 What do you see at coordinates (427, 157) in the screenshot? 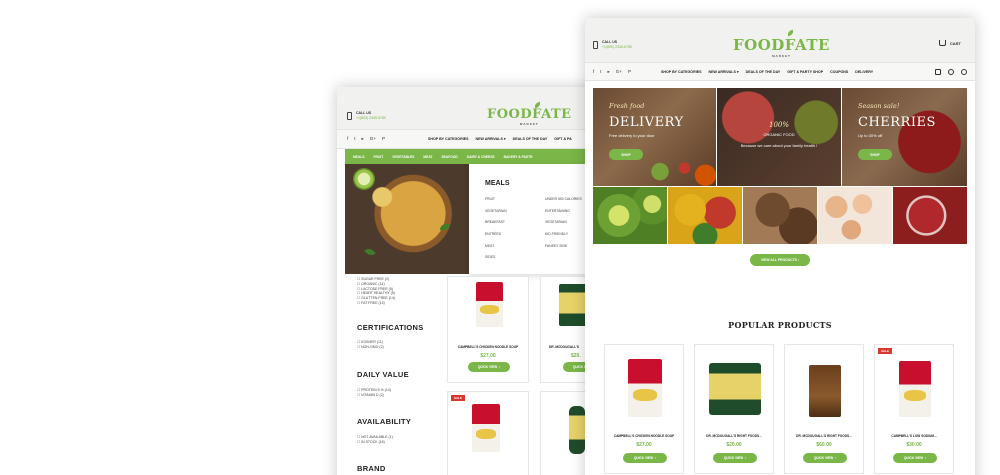
I see `category-item: MEAT` at bounding box center [427, 157].